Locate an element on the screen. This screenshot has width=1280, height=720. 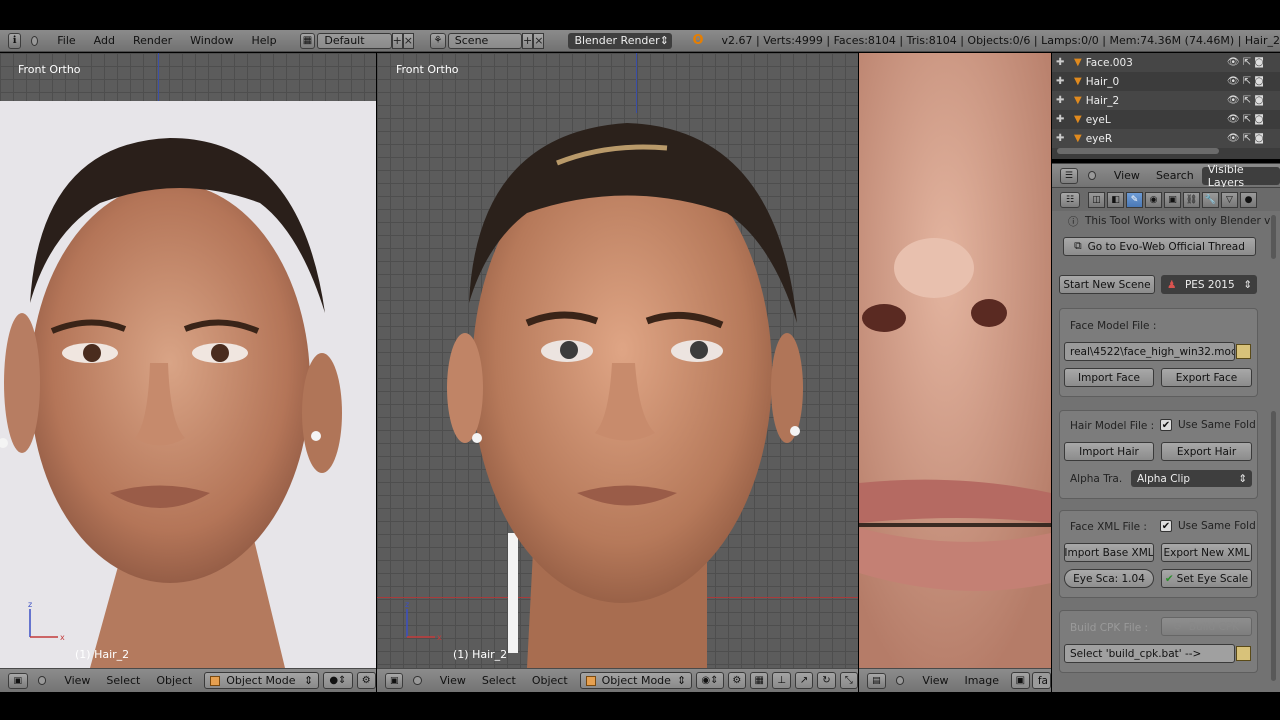
render-engine-select: Blender Render ⇕ is located at coordinates (620, 40).